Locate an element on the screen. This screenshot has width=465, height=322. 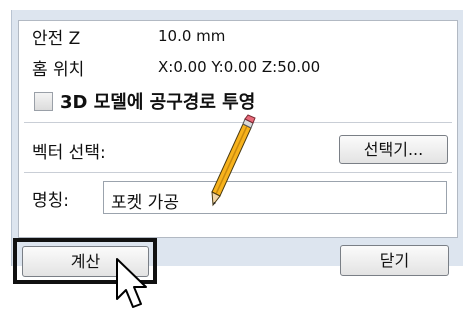
mouse-pointer-icon is located at coordinates (131, 283).